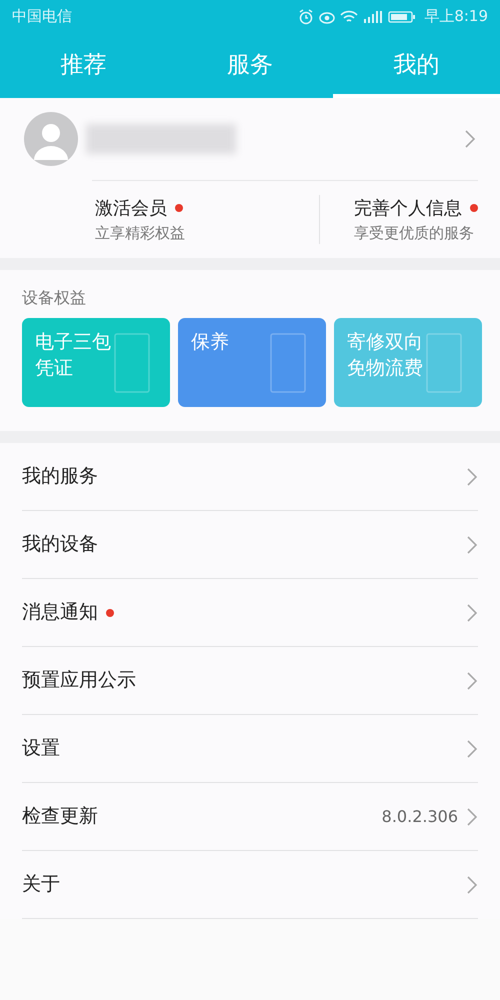 The height and width of the screenshot is (1000, 500). Describe the element at coordinates (131, 208) in the screenshot. I see `action-title: 激活会员` at that location.